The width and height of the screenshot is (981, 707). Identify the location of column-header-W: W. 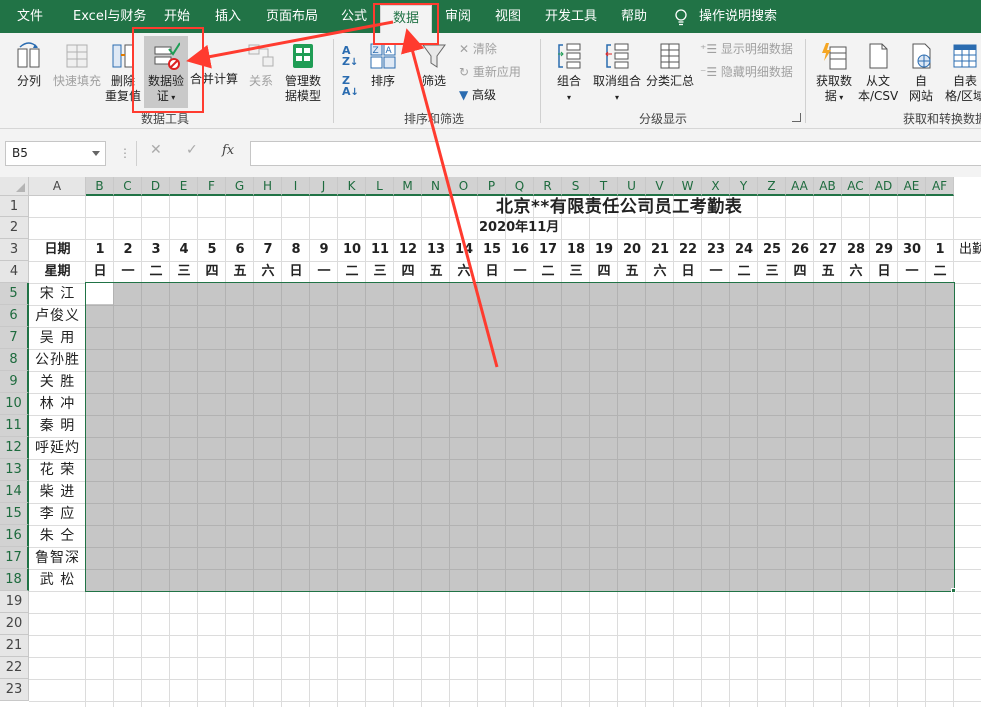
(688, 186).